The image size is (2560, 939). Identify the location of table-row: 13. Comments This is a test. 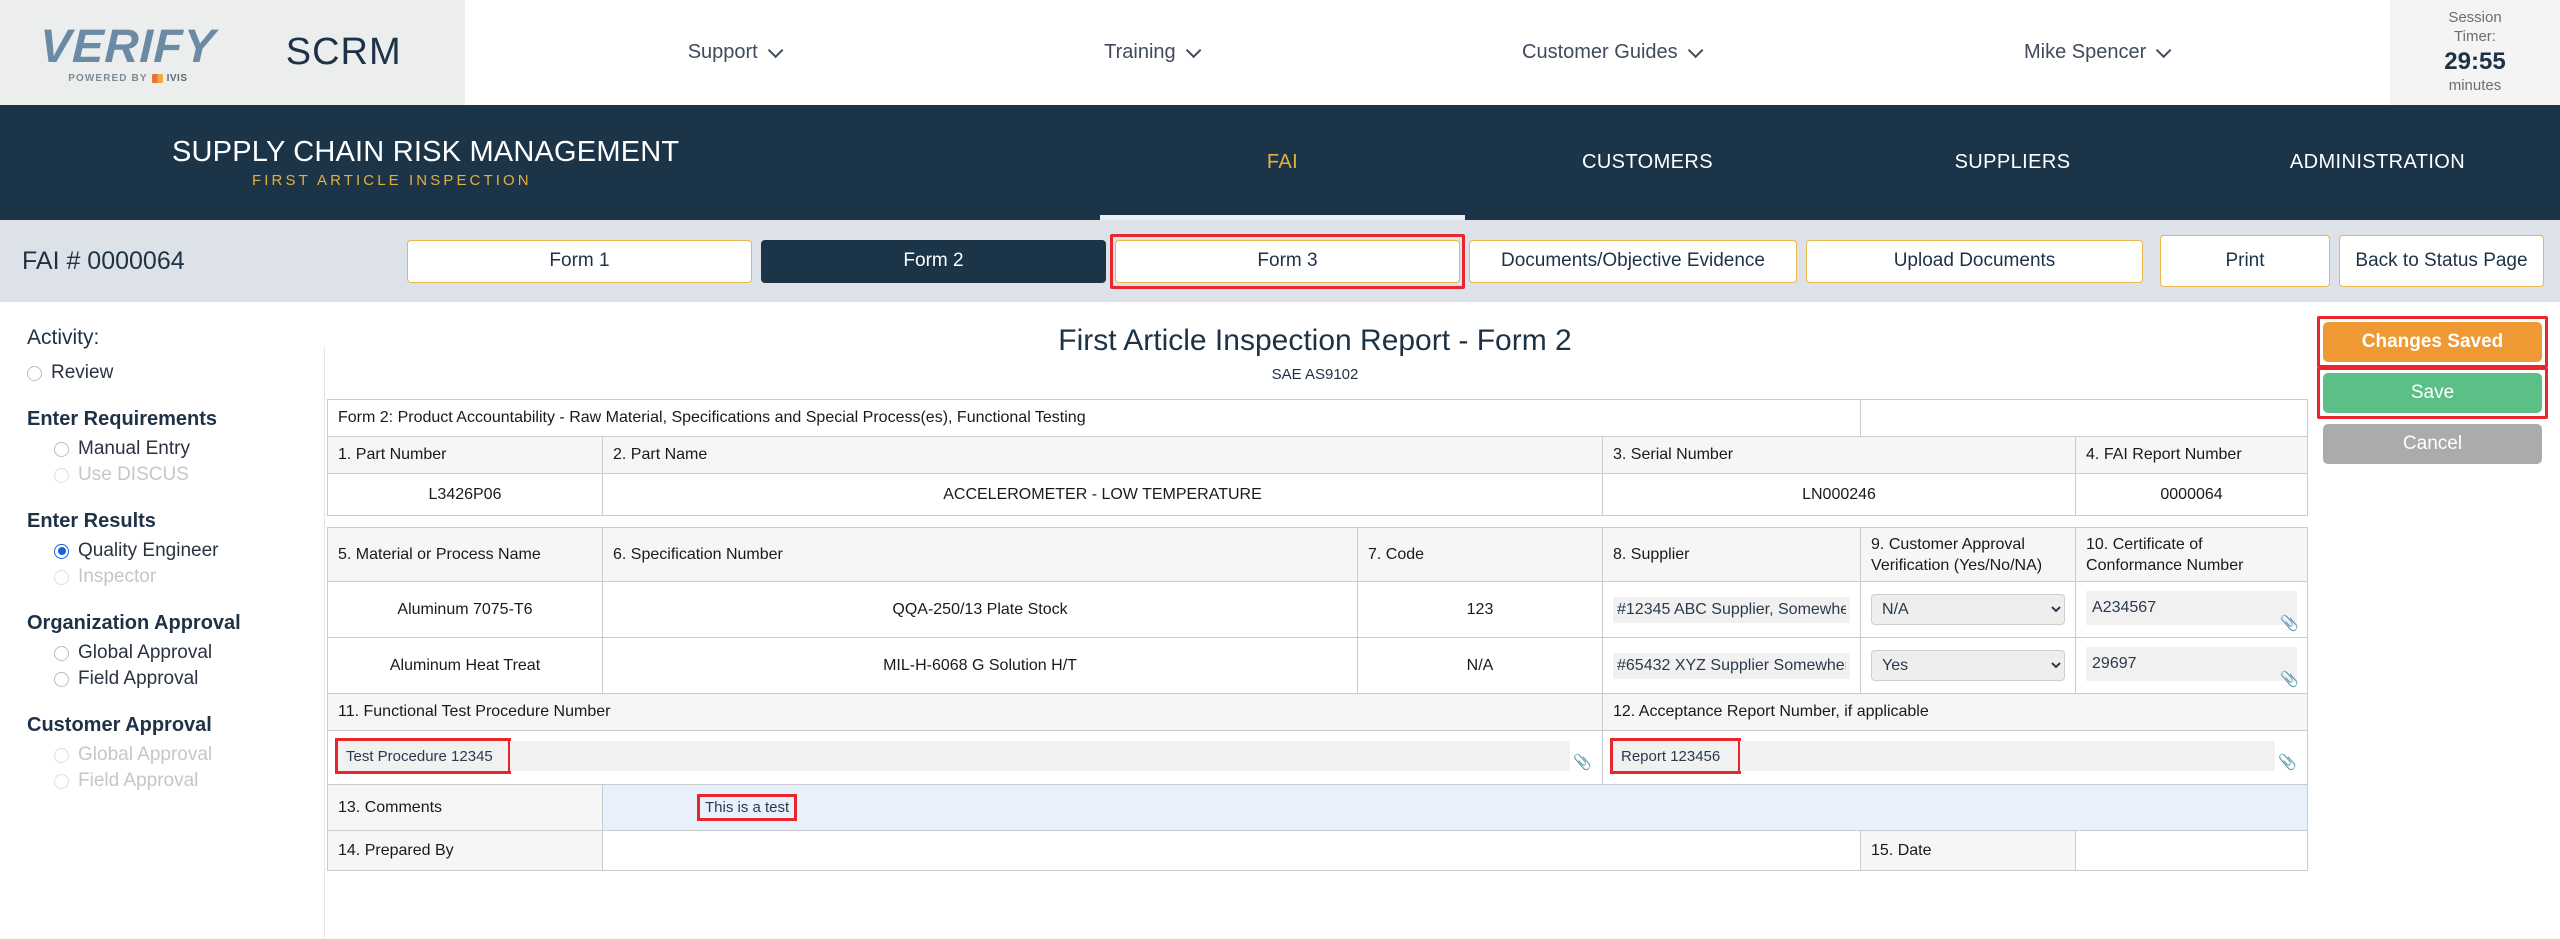
(1318, 807).